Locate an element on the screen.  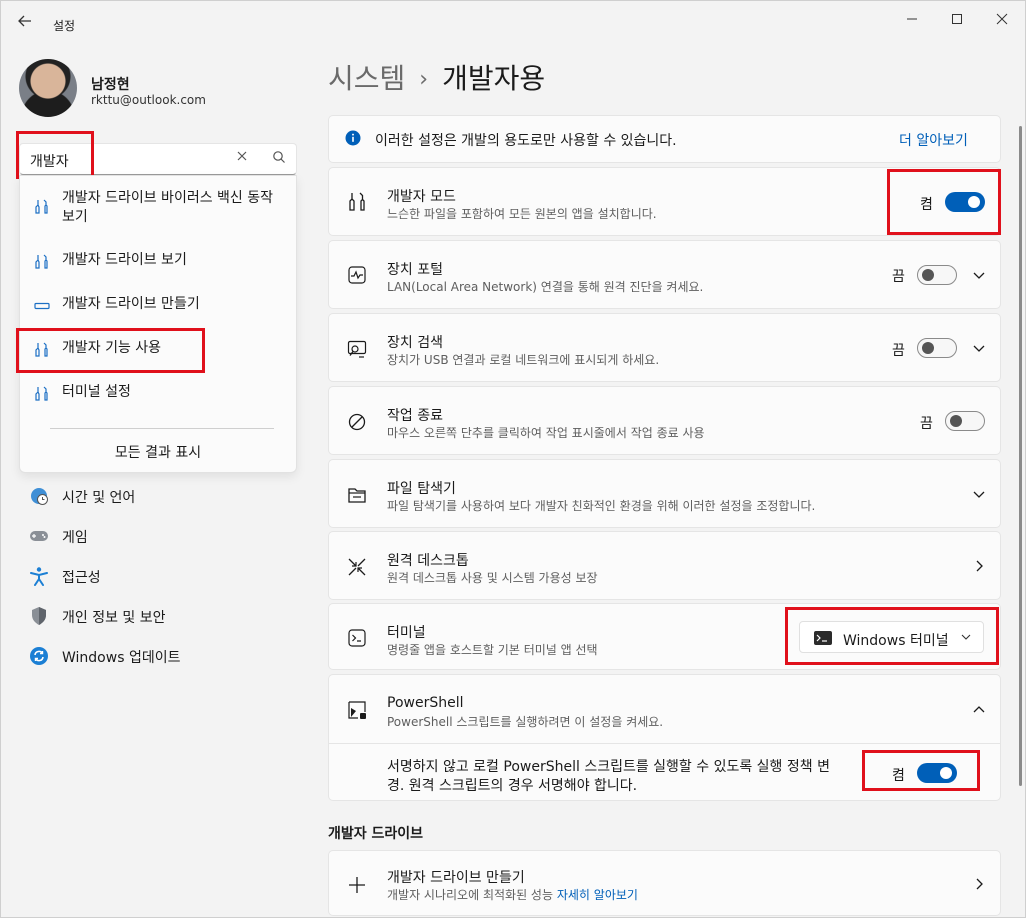
search-result-item: 개발자 드라이브 바이러스 백신 동작 보기 is located at coordinates (158, 210).